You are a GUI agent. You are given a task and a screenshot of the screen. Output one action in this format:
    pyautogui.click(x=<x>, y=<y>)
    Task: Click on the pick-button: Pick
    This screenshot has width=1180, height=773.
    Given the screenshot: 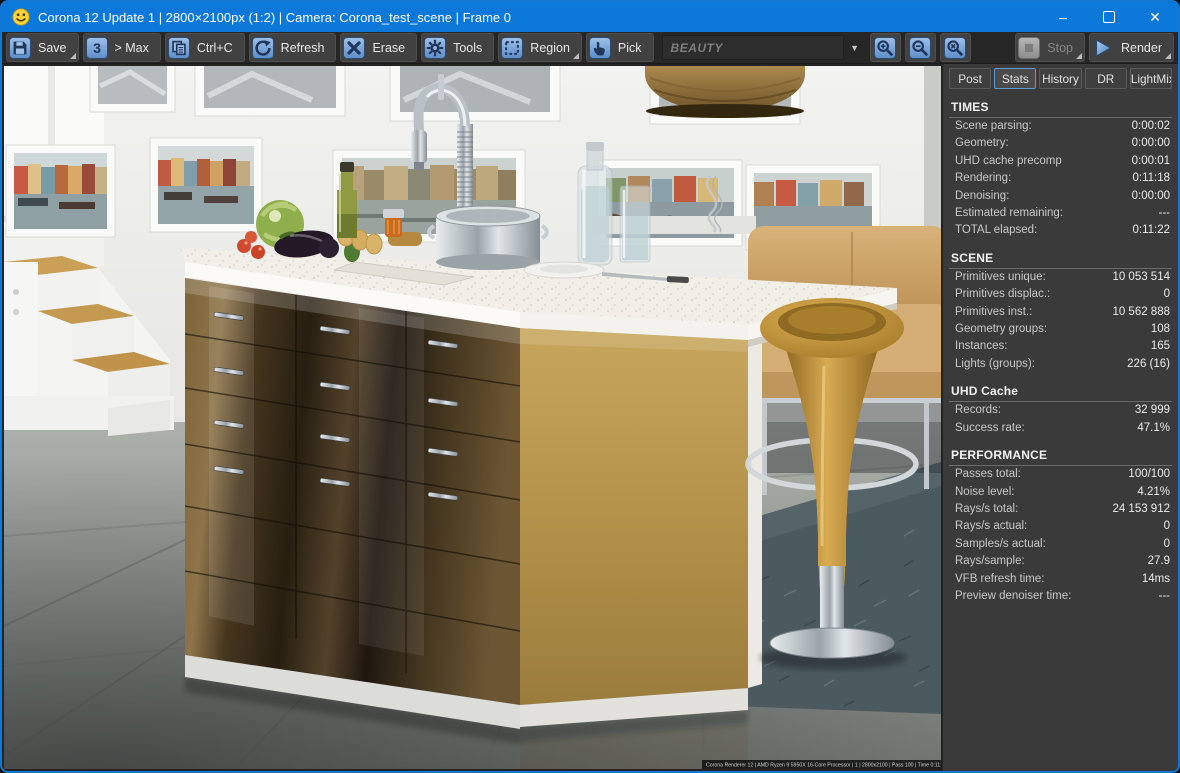 What is the action you would take?
    pyautogui.click(x=619, y=47)
    